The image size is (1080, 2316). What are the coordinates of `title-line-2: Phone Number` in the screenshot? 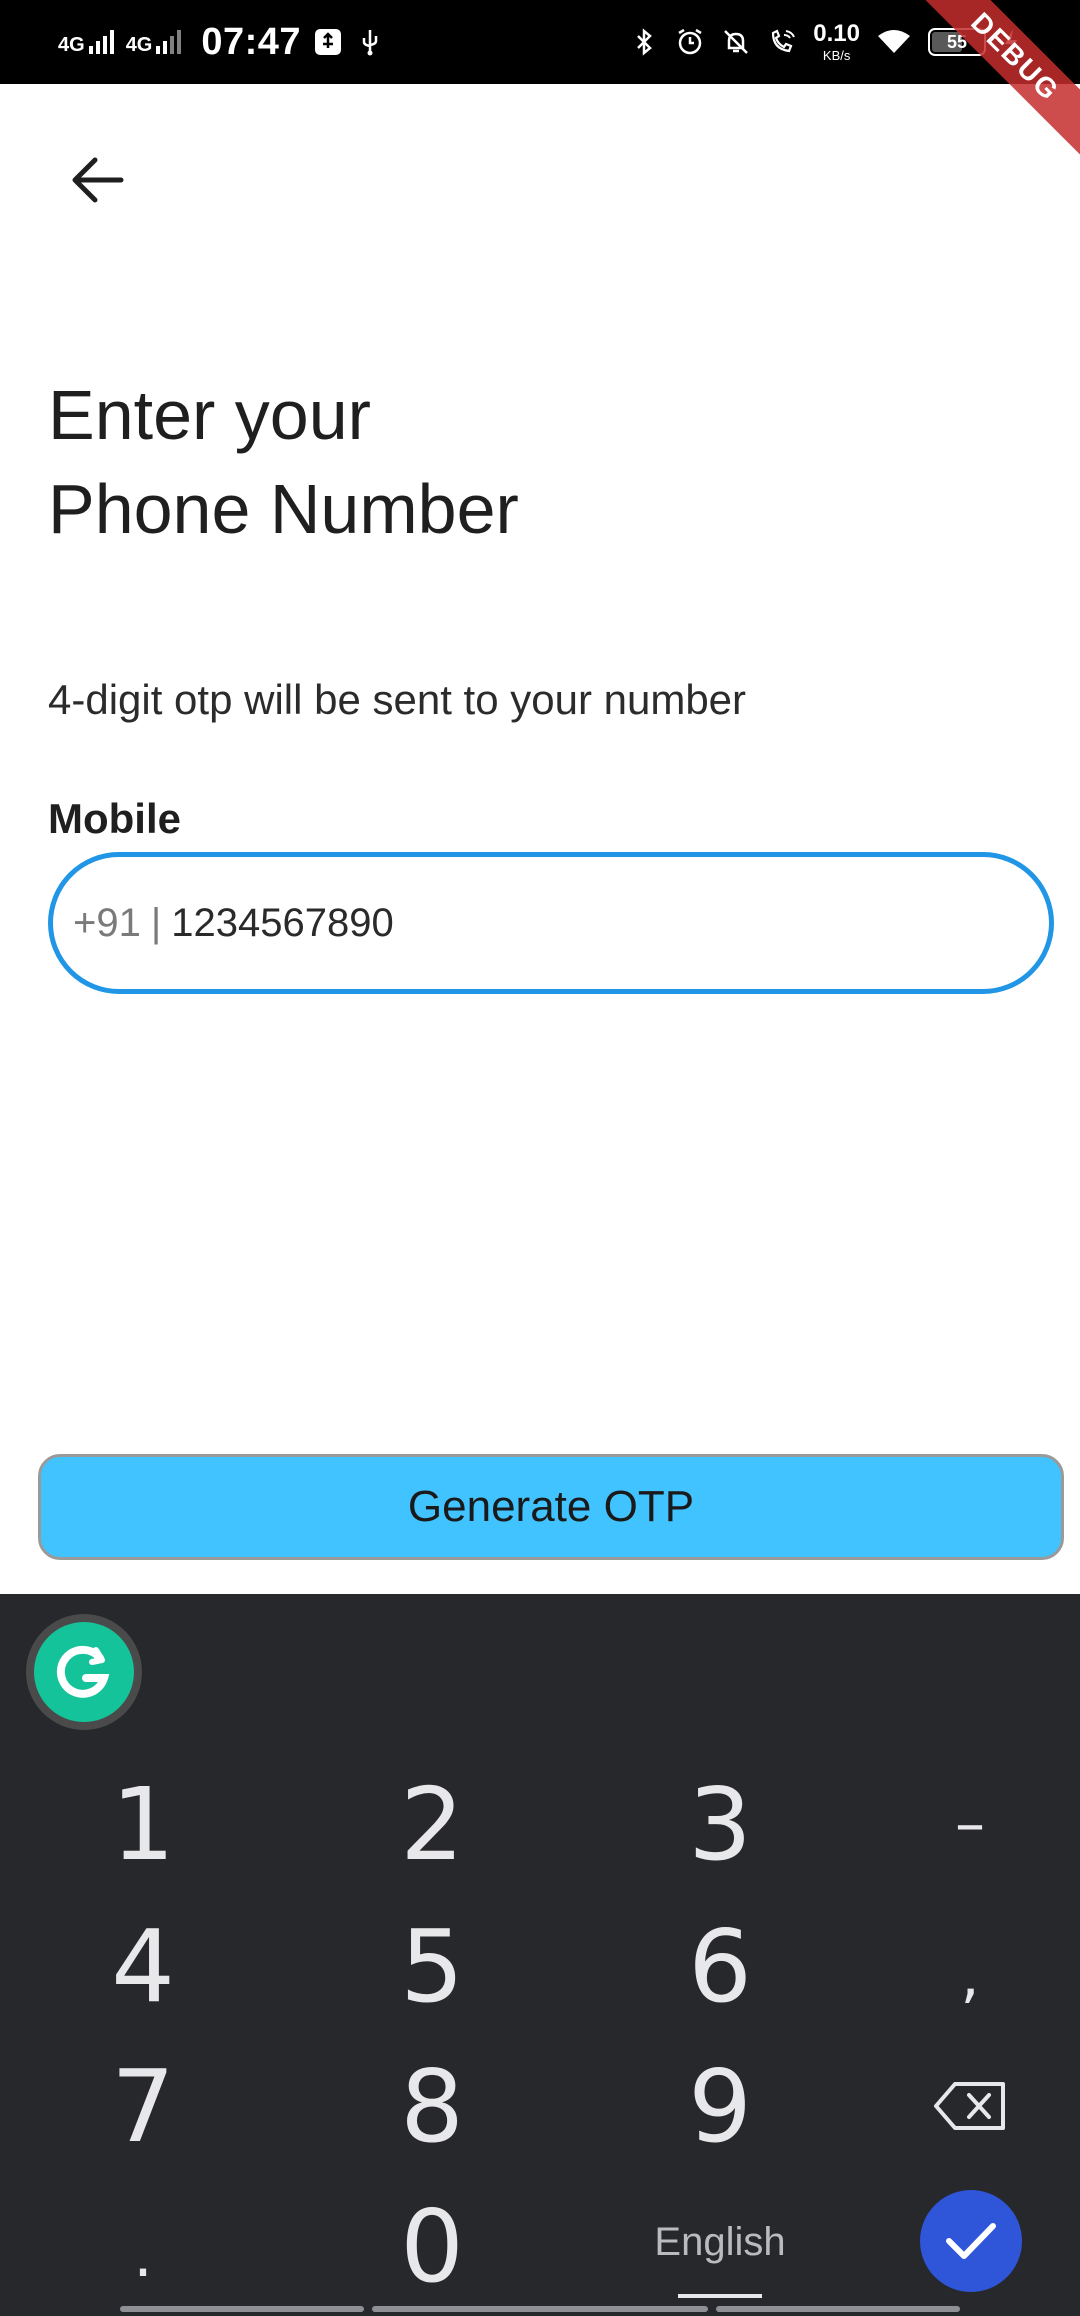 It's located at (283, 509).